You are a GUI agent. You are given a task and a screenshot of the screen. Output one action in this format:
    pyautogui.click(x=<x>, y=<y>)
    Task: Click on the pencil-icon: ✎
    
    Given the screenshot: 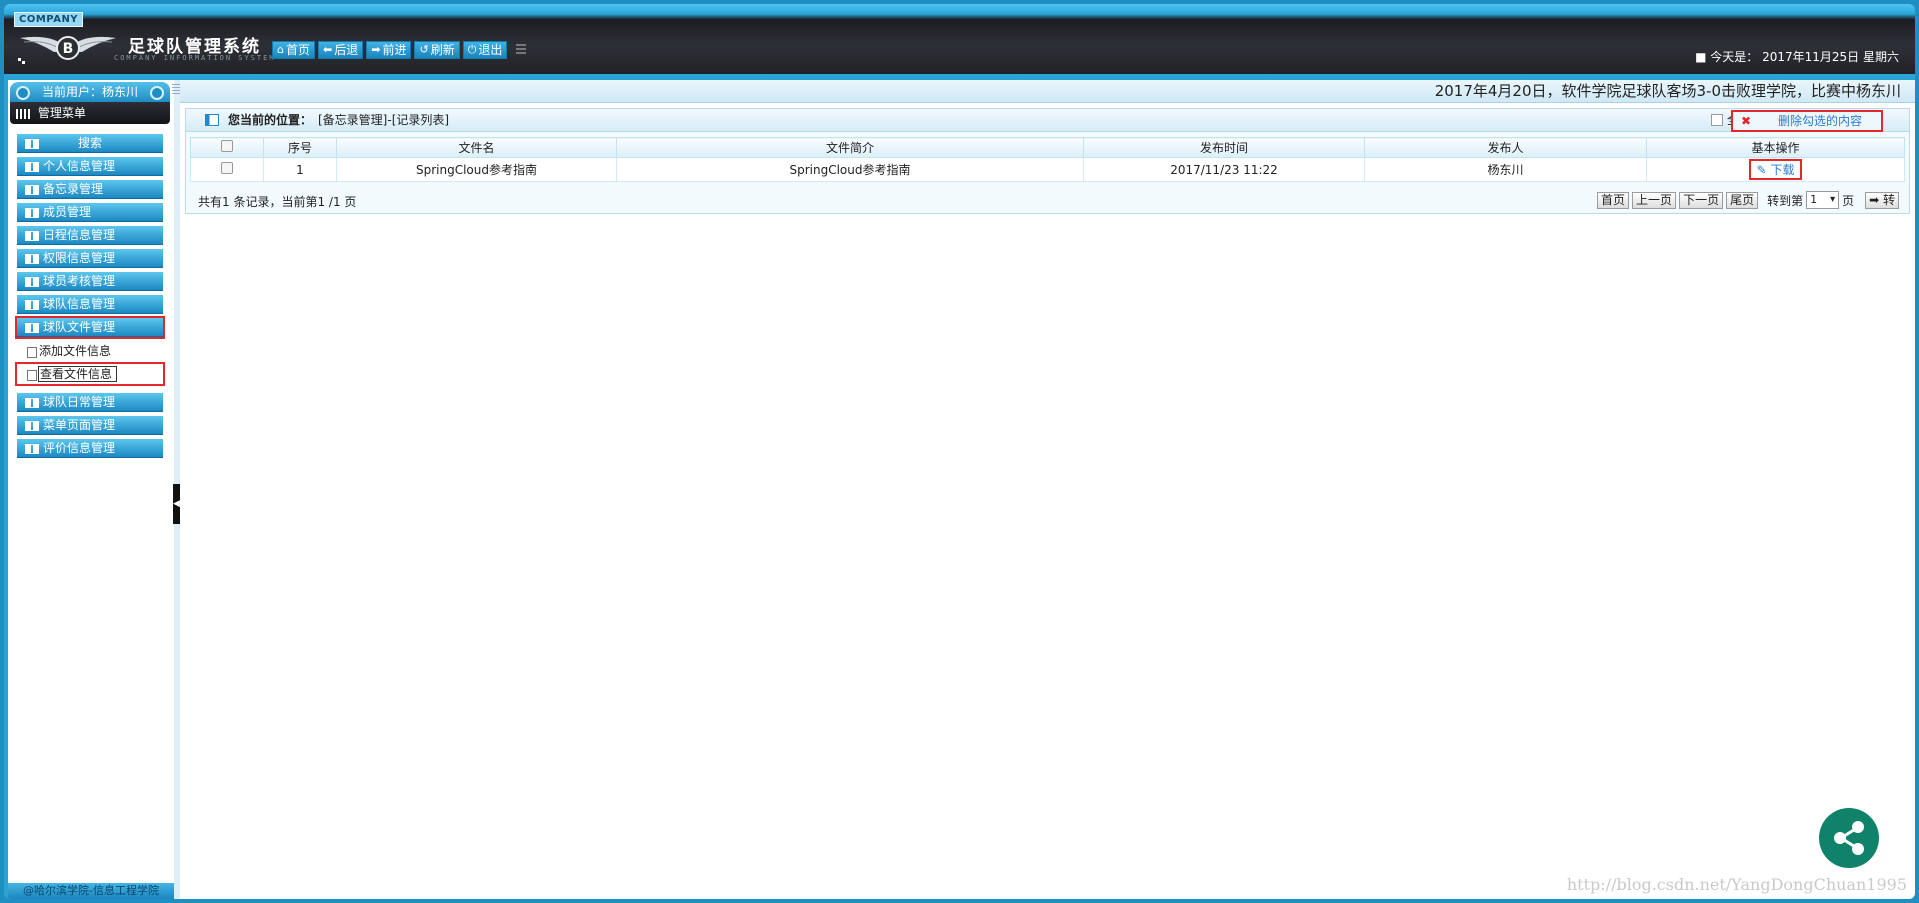 What is the action you would take?
    pyautogui.click(x=1761, y=170)
    